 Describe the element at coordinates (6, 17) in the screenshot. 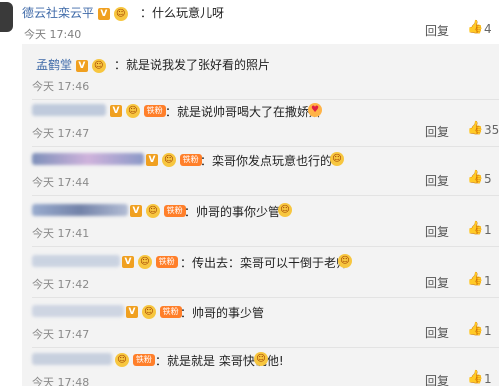

I see `avatar` at that location.